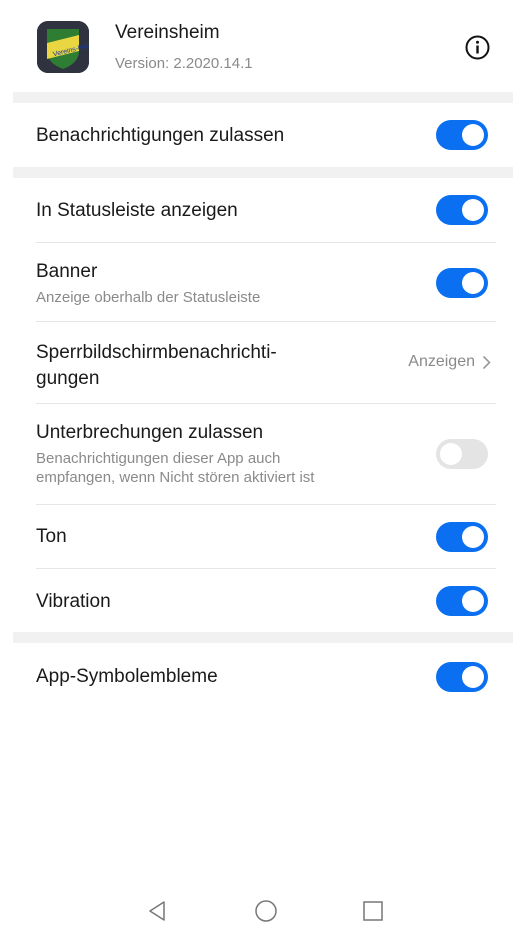 This screenshot has width=513, height=933. What do you see at coordinates (158, 911) in the screenshot?
I see `back-triangle-icon` at bounding box center [158, 911].